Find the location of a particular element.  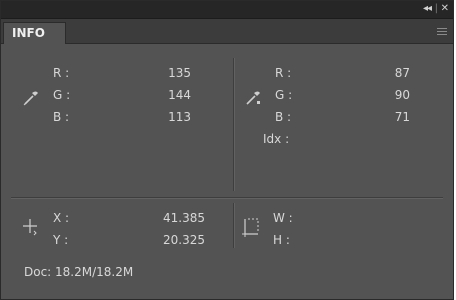

right-b-value: 71 is located at coordinates (402, 117).